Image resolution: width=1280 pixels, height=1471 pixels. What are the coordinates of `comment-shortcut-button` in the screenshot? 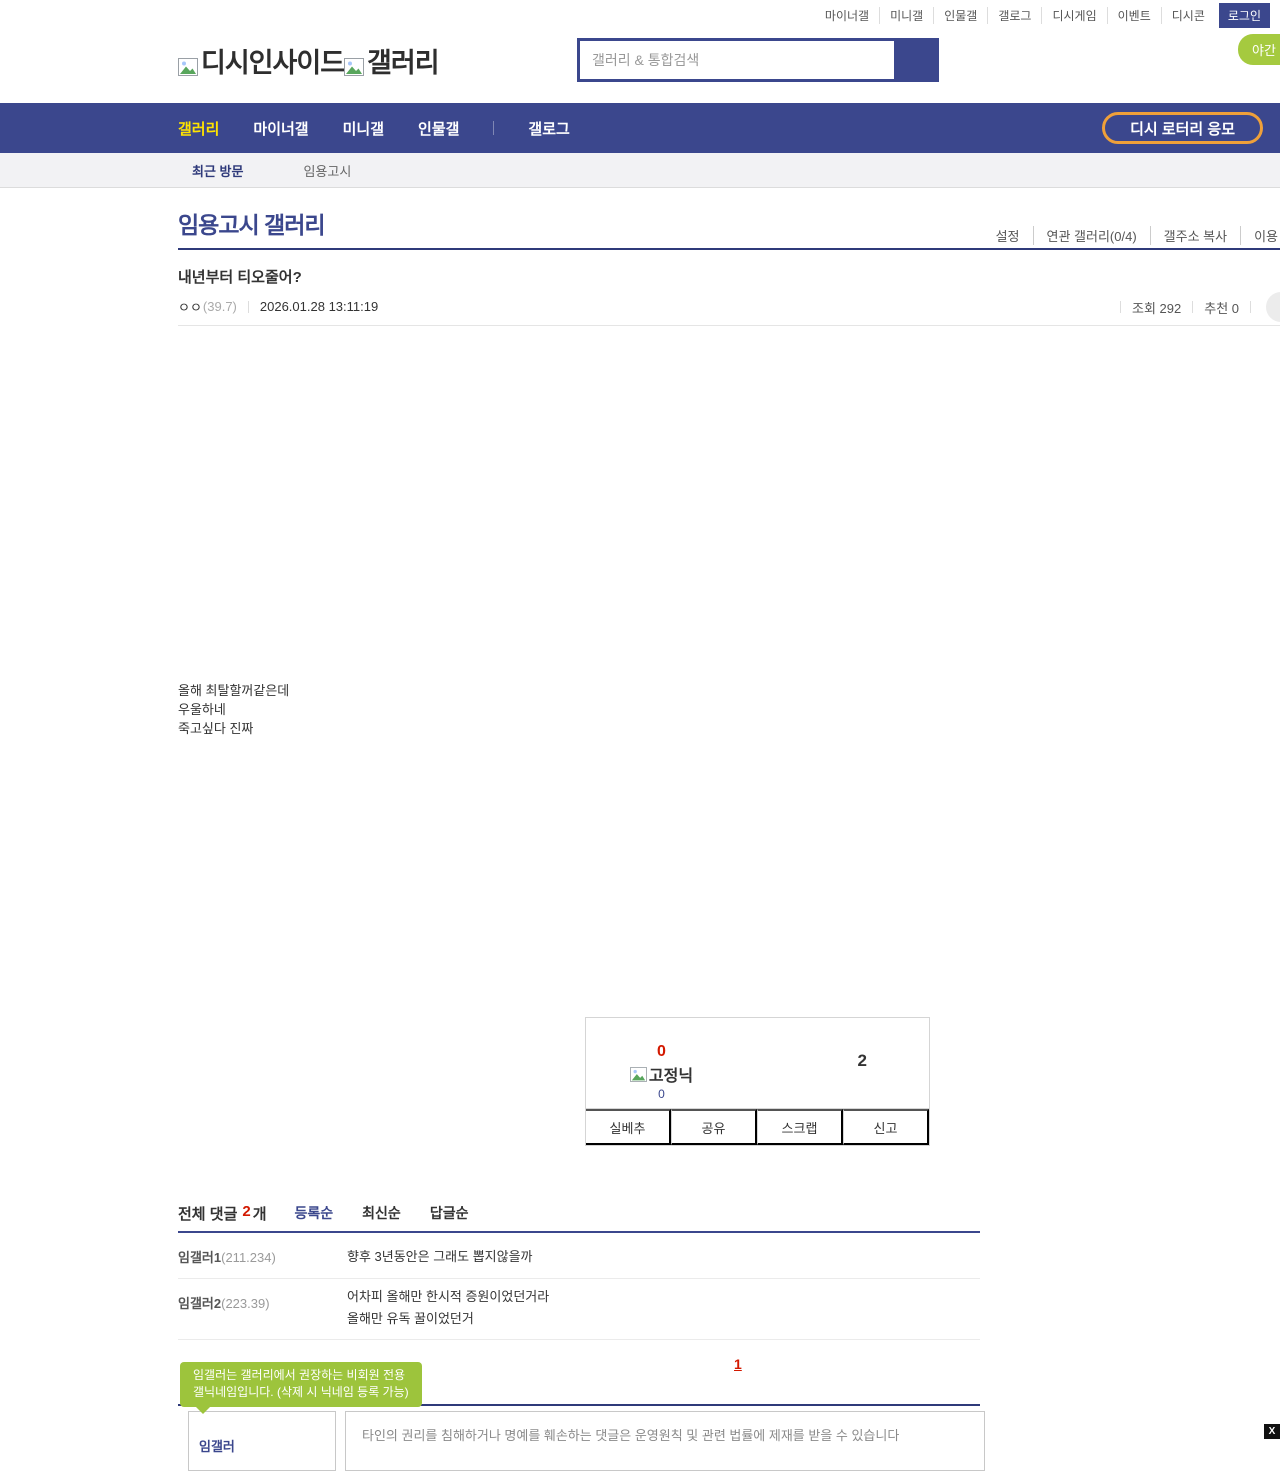 It's located at (1273, 307).